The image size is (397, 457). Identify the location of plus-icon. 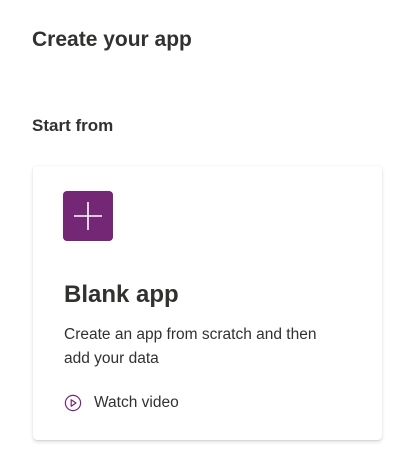
(88, 216).